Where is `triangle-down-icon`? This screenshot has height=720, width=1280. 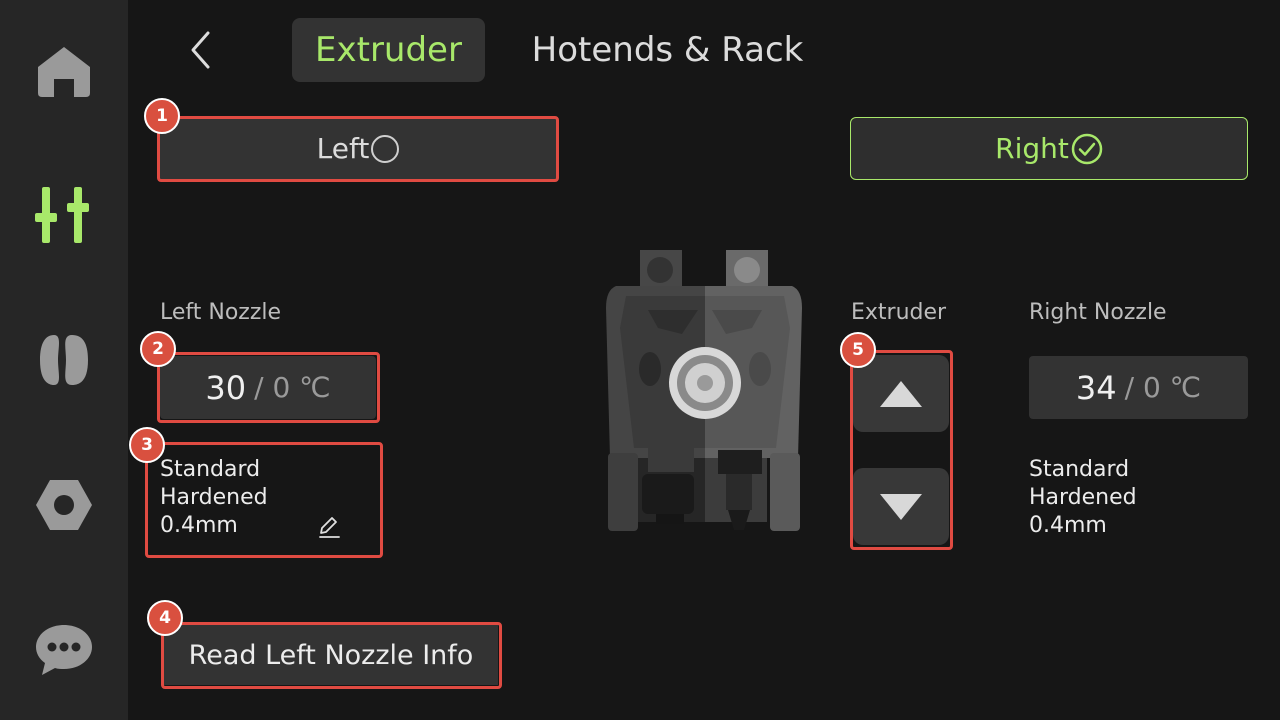
triangle-down-icon is located at coordinates (901, 506).